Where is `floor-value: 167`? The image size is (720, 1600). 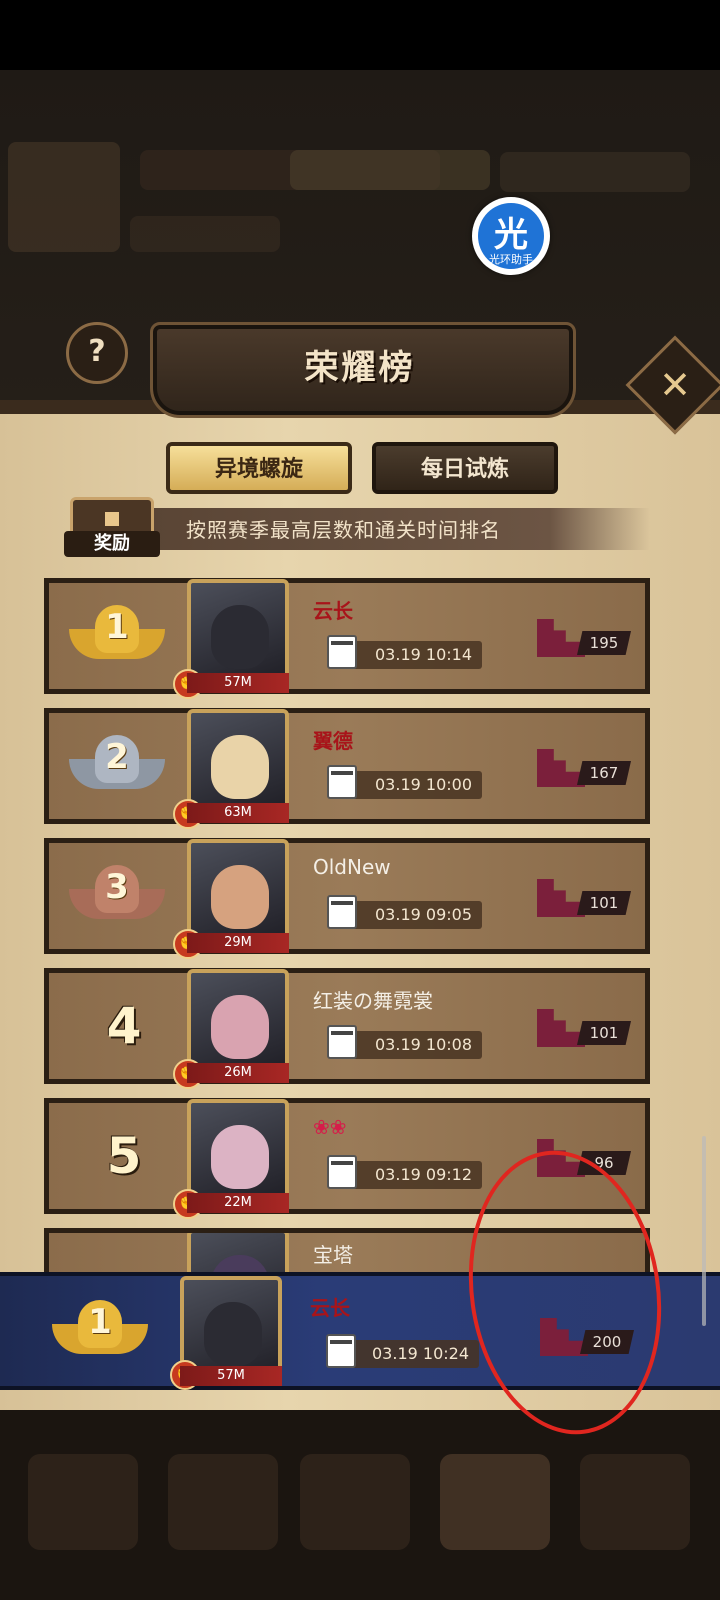 floor-value: 167 is located at coordinates (604, 773).